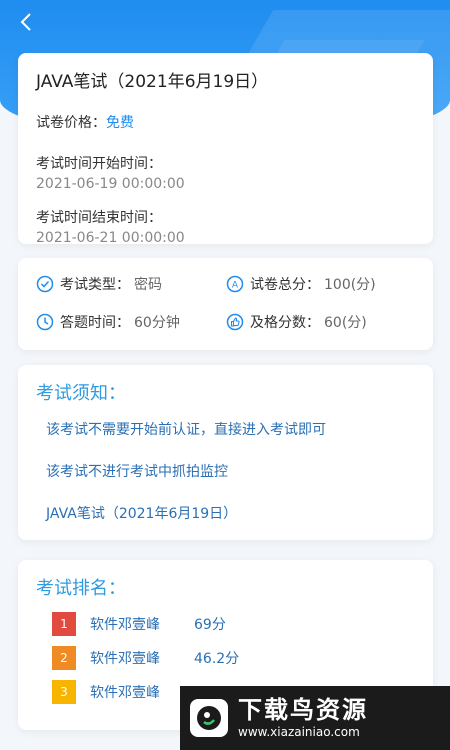 Image resolution: width=450 pixels, height=750 pixels. Describe the element at coordinates (110, 238) in the screenshot. I see `end-time-value: 2021-06-21 00:00:00` at that location.